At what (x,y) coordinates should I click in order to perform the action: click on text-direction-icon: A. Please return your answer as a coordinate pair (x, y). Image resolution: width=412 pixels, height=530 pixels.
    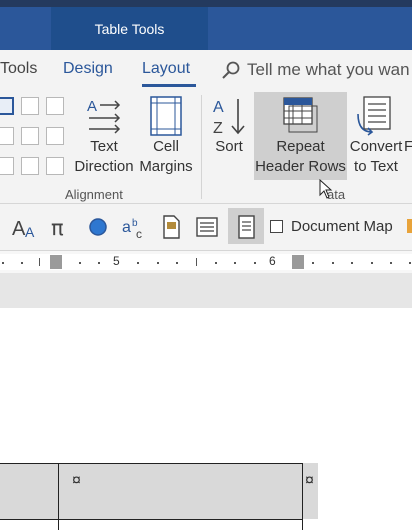
    Looking at the image, I should click on (104, 116).